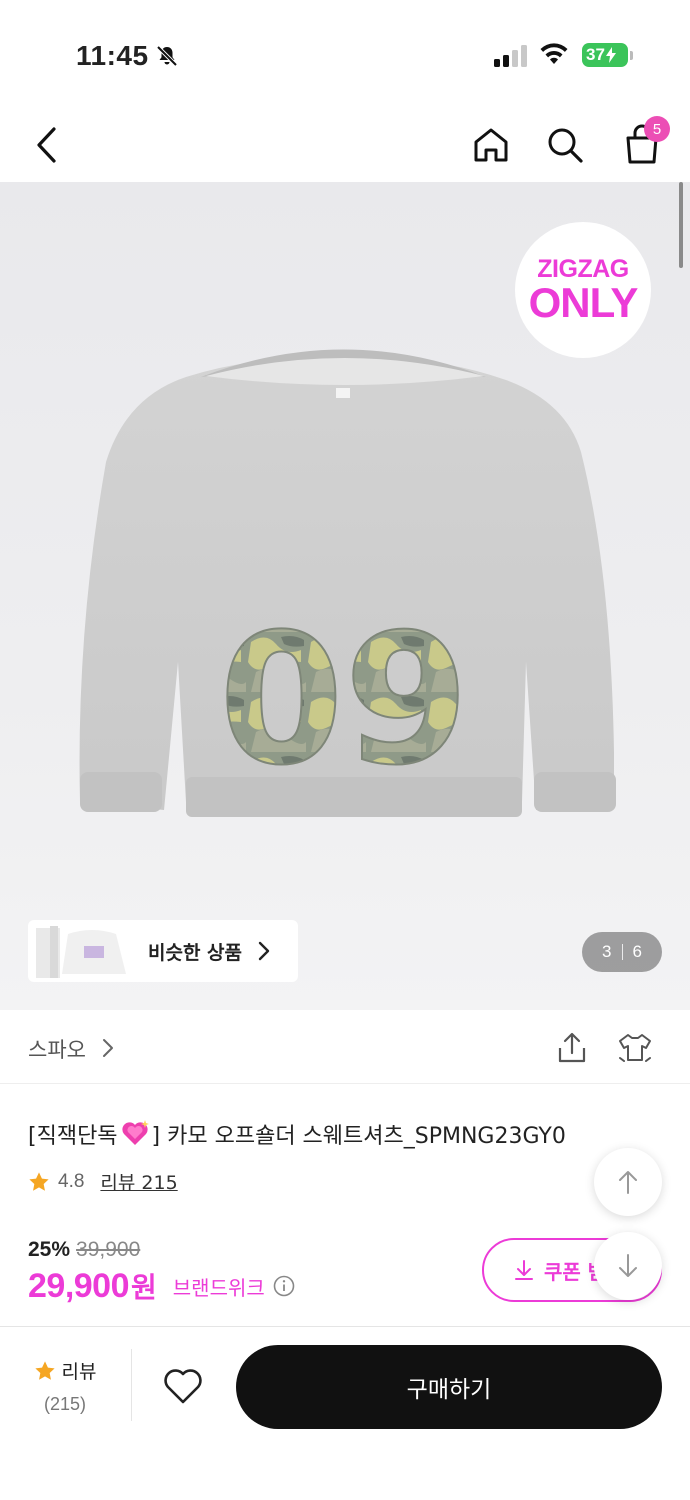 The height and width of the screenshot is (1500, 690). I want to click on cellular-signal-icon, so click(510, 56).